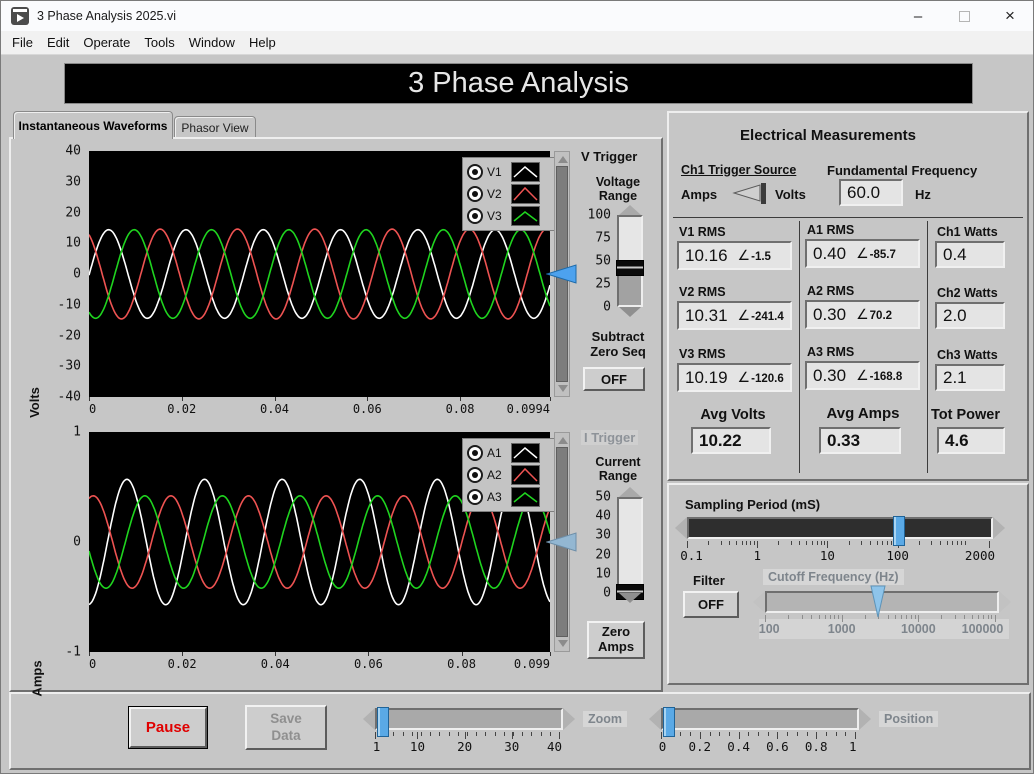 The height and width of the screenshot is (774, 1034). What do you see at coordinates (215, 127) in the screenshot?
I see `tab-phasor-view: Phasor View` at bounding box center [215, 127].